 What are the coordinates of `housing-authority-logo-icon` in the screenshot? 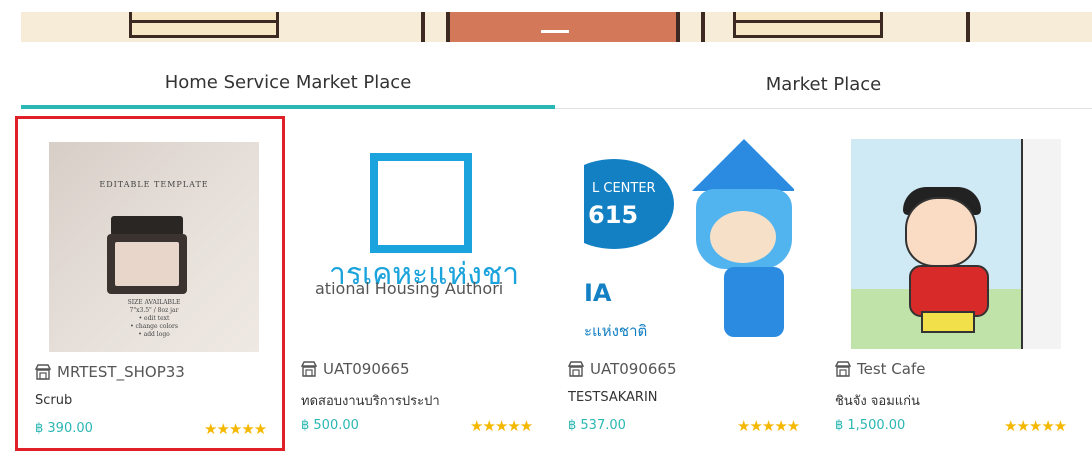 It's located at (421, 203).